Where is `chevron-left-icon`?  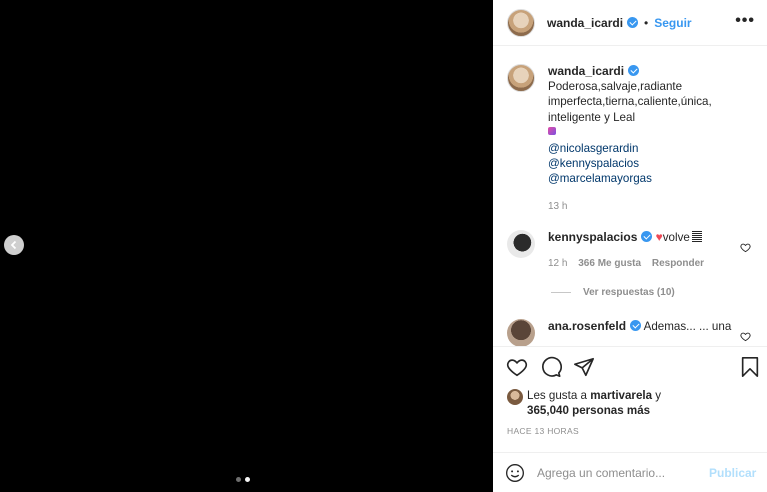 chevron-left-icon is located at coordinates (13, 245).